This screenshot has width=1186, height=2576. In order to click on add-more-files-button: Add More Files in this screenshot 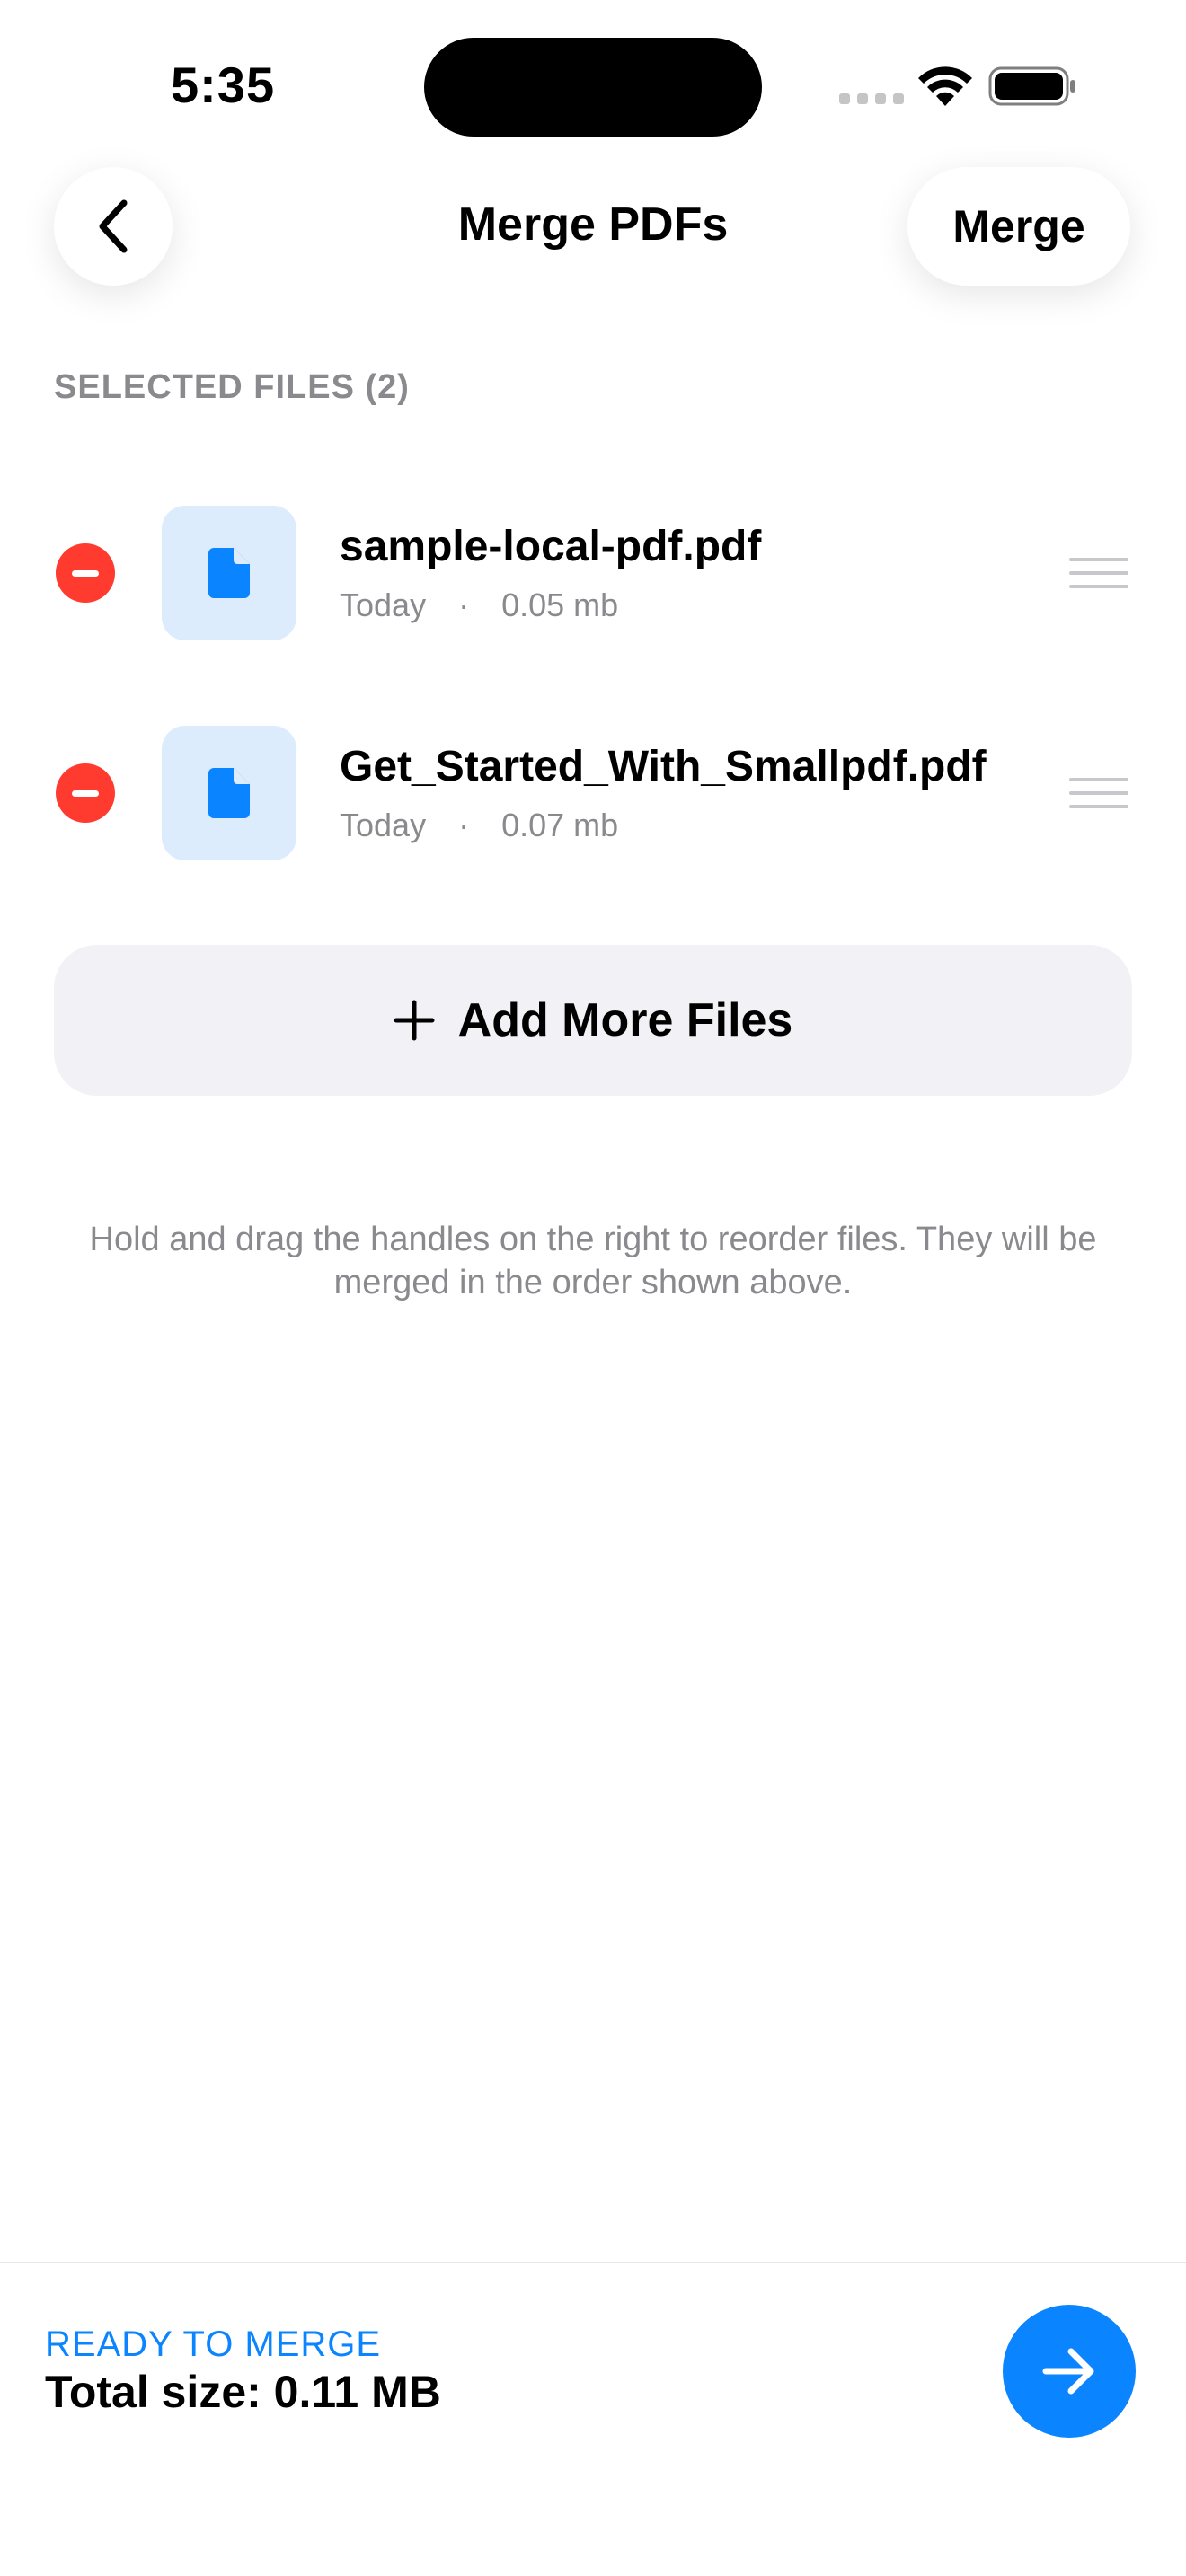, I will do `click(593, 1020)`.